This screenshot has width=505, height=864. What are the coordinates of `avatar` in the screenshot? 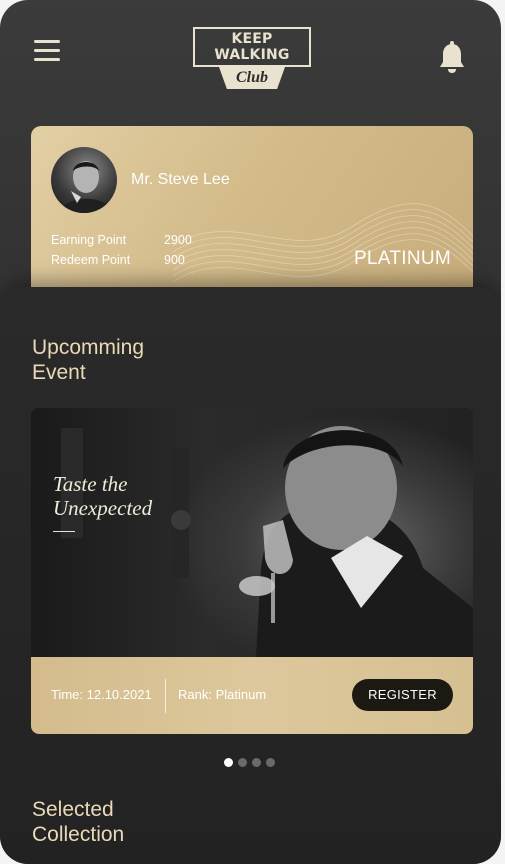 It's located at (84, 180).